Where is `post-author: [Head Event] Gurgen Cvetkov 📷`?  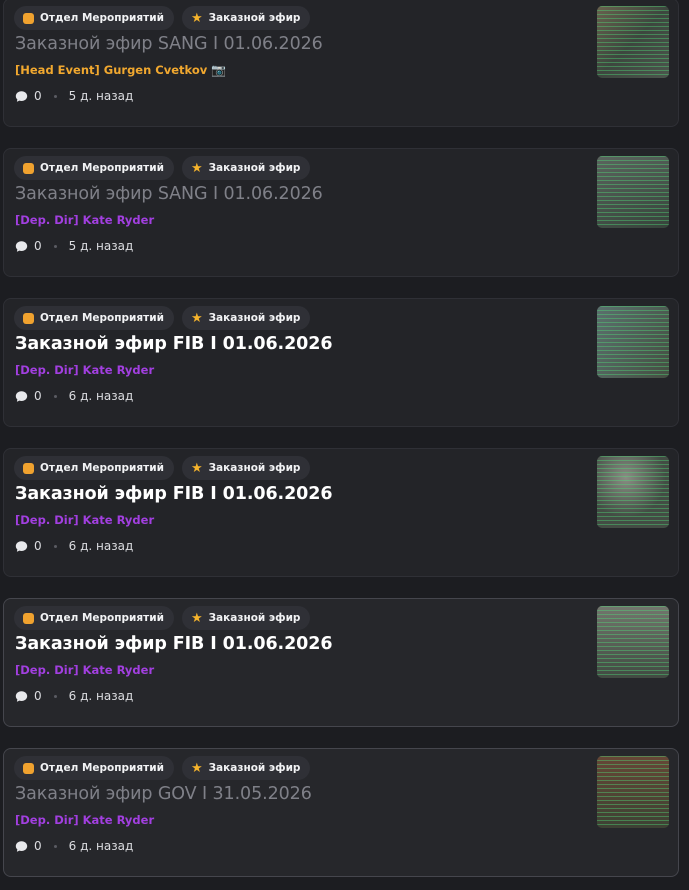
post-author: [Head Event] Gurgen Cvetkov 📷 is located at coordinates (120, 70).